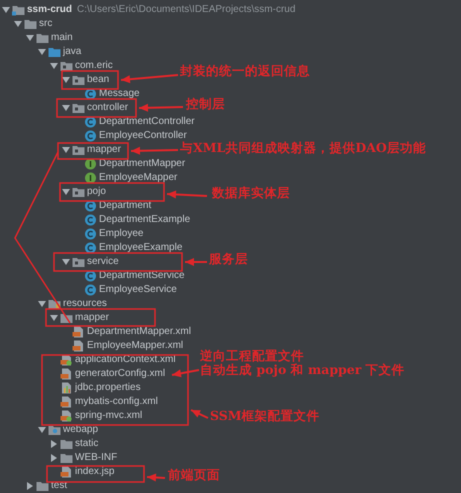 This screenshot has height=493, width=461. I want to click on tree-item: java, so click(72, 52).